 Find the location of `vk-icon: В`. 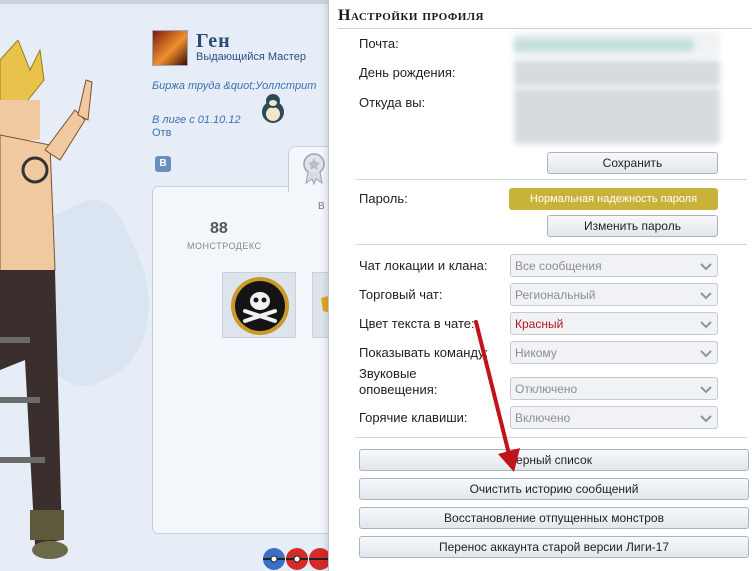

vk-icon: В is located at coordinates (163, 164).